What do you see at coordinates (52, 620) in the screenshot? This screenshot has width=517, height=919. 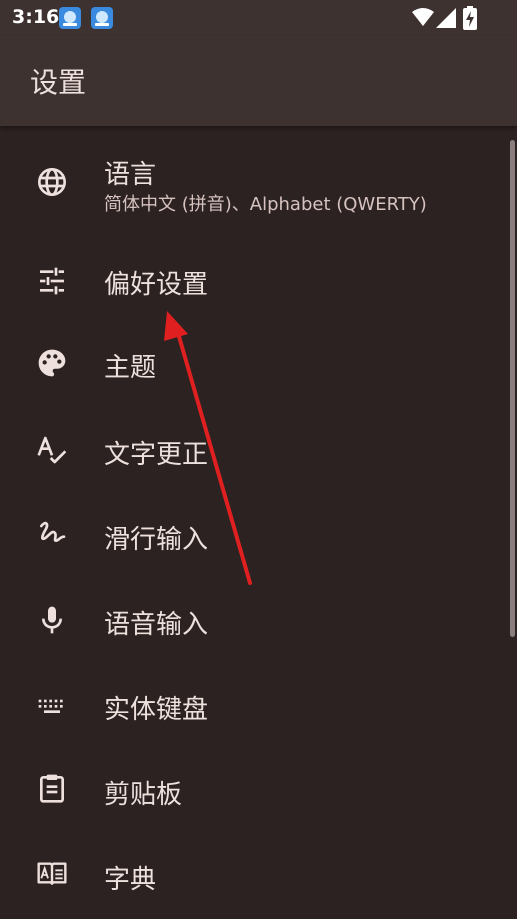 I see `mic-icon` at bounding box center [52, 620].